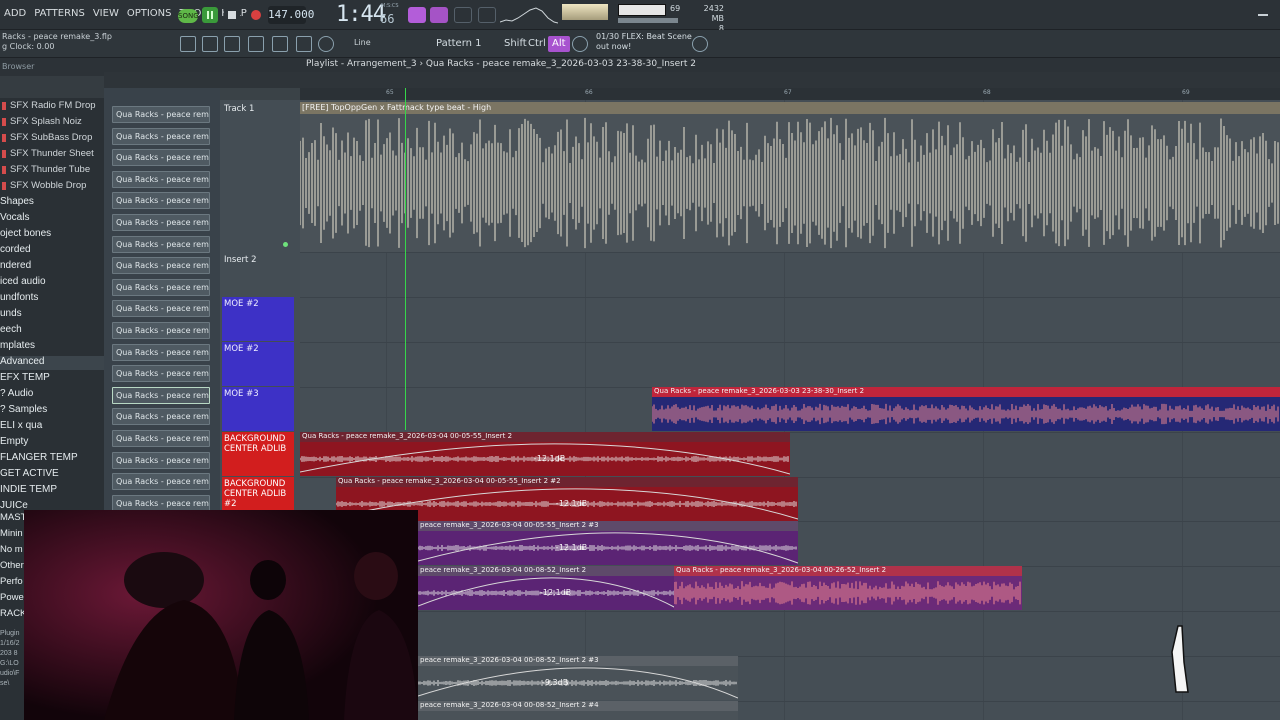 The height and width of the screenshot is (720, 1280). What do you see at coordinates (362, 42) in the screenshot?
I see `snap-selector: Line` at bounding box center [362, 42].